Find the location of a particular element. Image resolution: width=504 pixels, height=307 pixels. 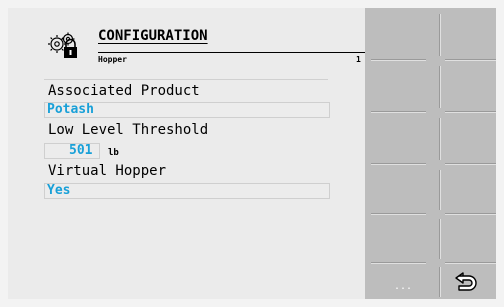

low-level-threshold-value: 501 is located at coordinates (81, 150).